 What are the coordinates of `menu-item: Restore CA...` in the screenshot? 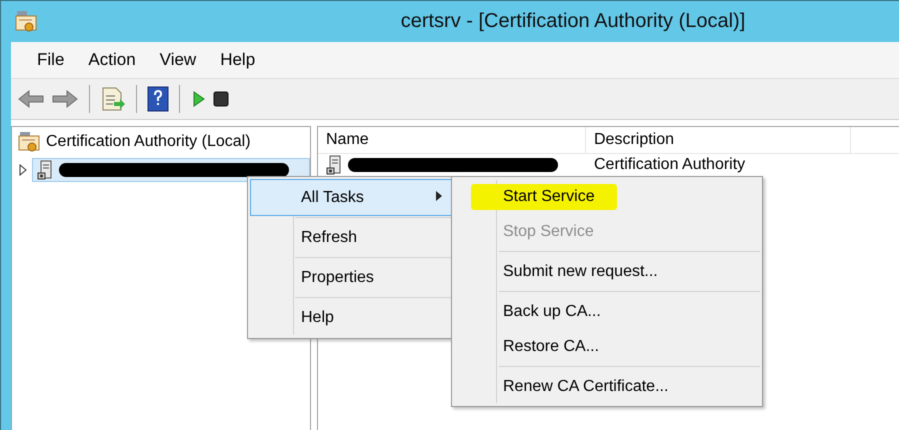 It's located at (607, 346).